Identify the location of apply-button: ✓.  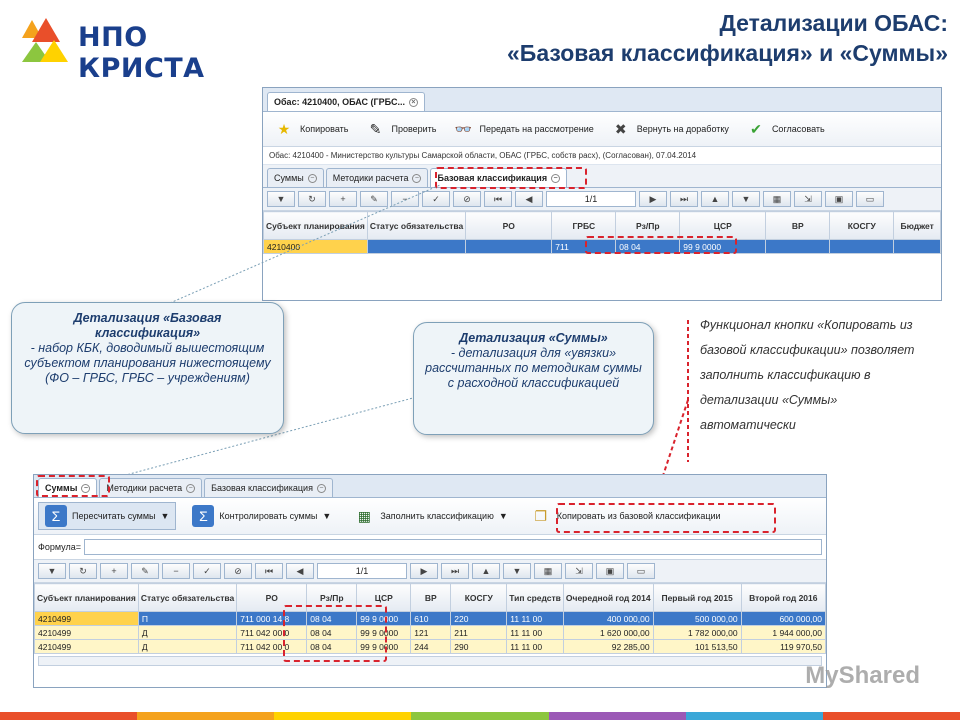
(207, 571).